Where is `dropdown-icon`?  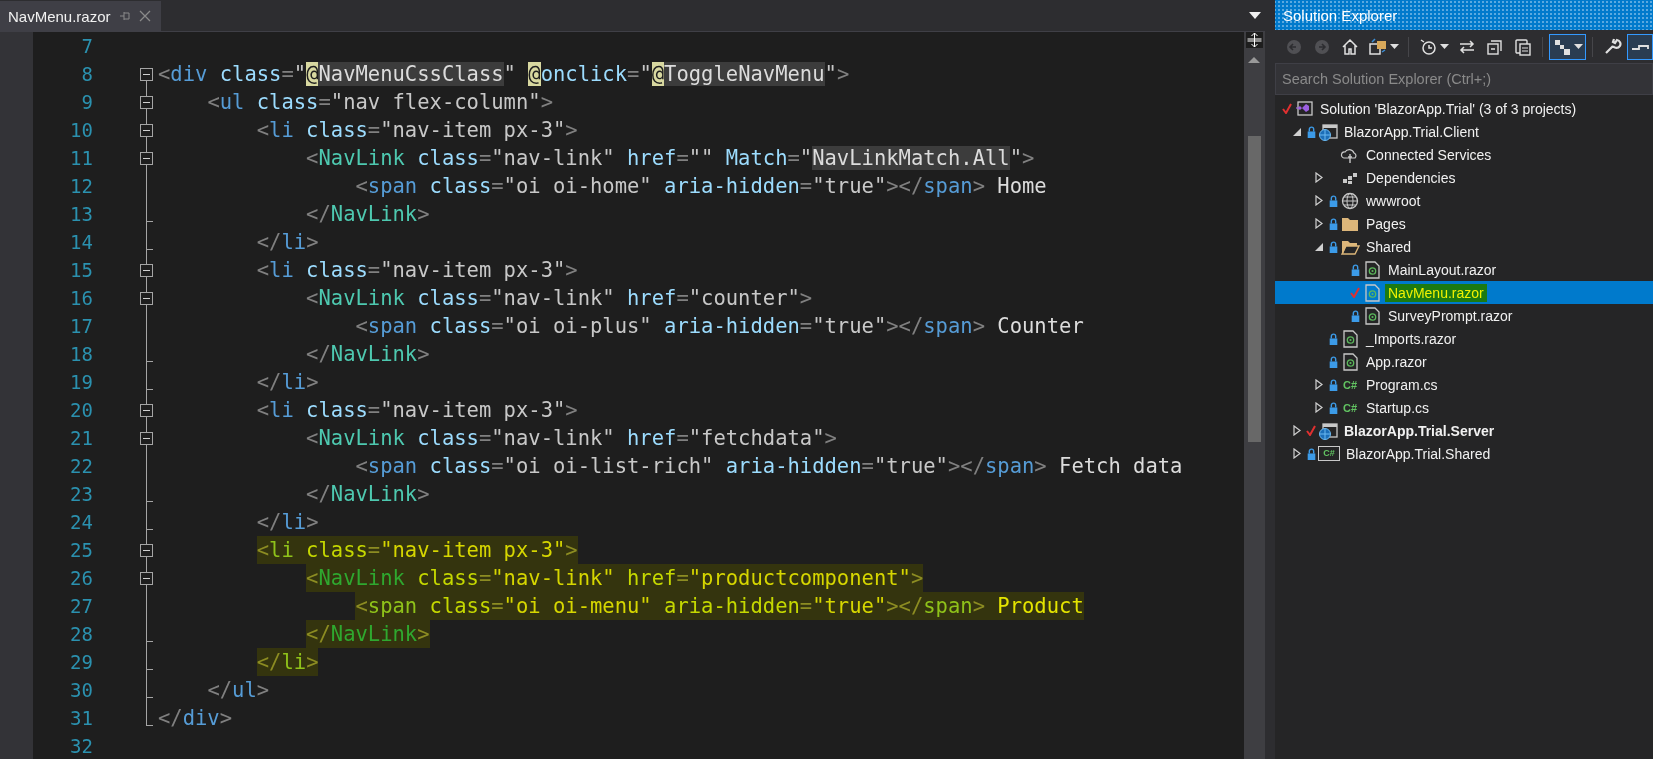 dropdown-icon is located at coordinates (1255, 15).